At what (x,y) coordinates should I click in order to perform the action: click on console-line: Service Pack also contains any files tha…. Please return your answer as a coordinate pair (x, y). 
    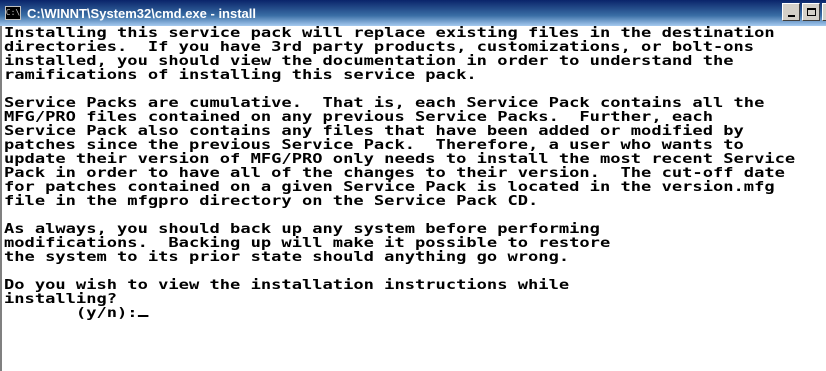
    Looking at the image, I should click on (374, 131).